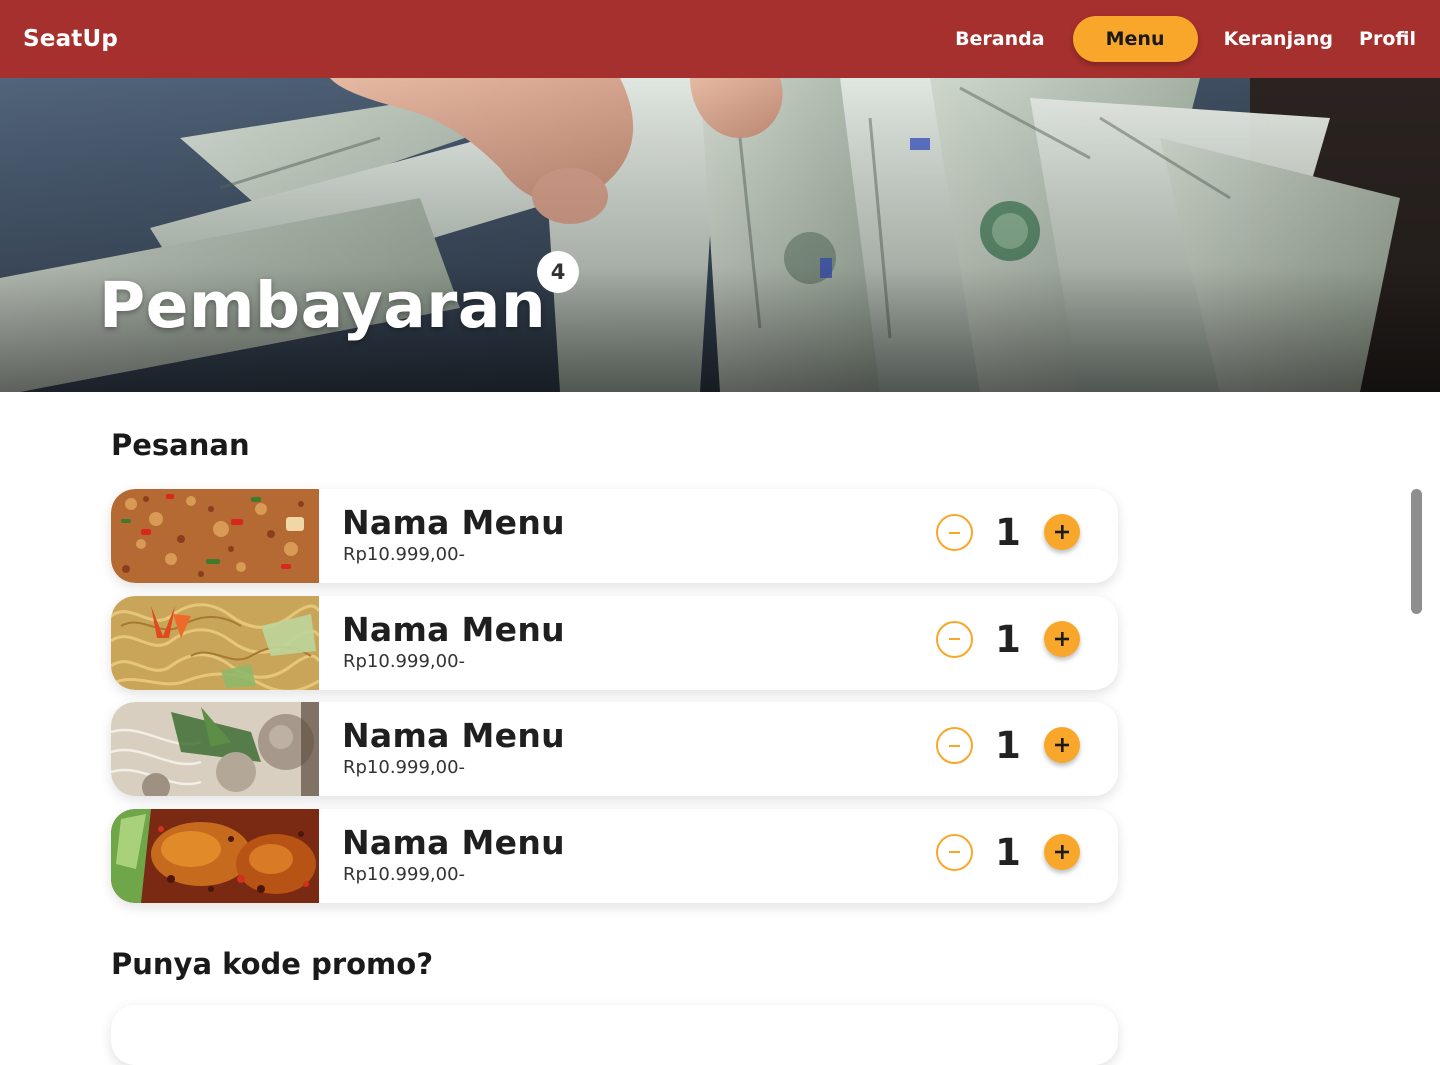 The height and width of the screenshot is (1065, 1440). I want to click on navbar: SeatUp Beranda Menu Keranjang Profil, so click(720, 39).